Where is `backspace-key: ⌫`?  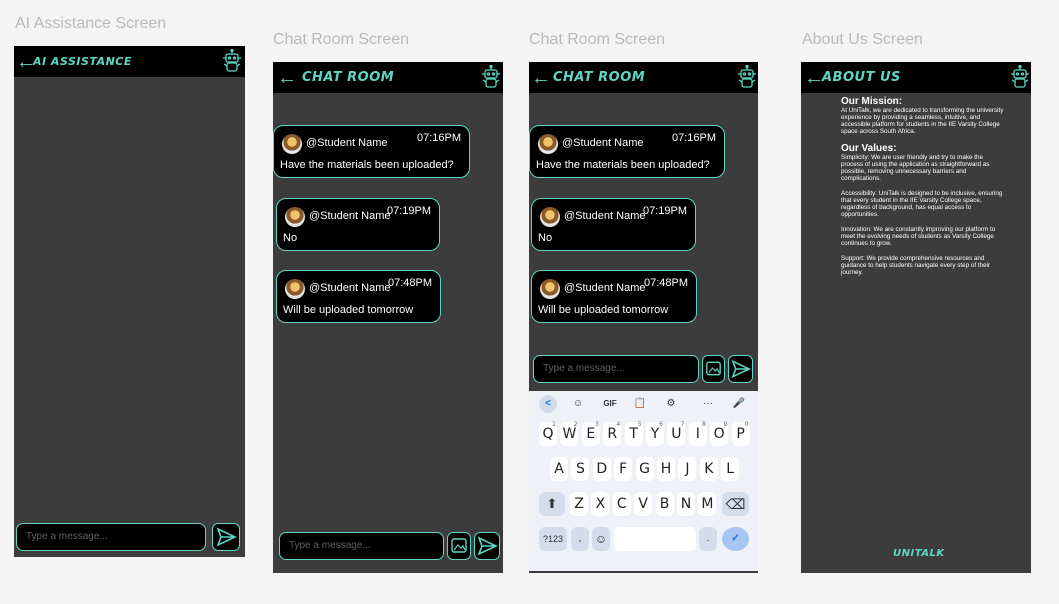 backspace-key: ⌫ is located at coordinates (735, 504).